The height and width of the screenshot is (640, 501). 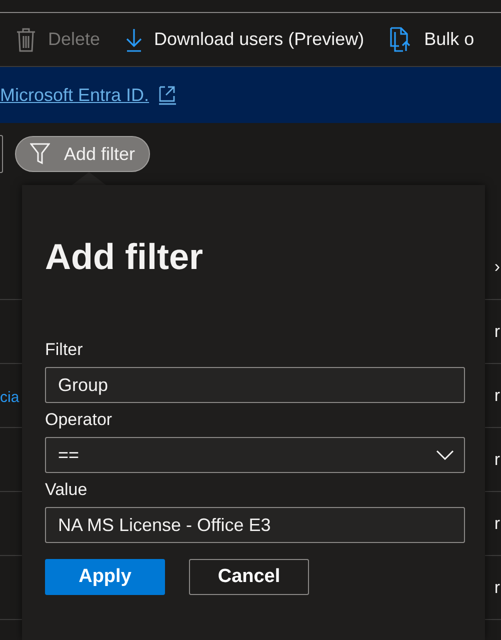 What do you see at coordinates (432, 39) in the screenshot?
I see `toolbar-button: Bulk o` at bounding box center [432, 39].